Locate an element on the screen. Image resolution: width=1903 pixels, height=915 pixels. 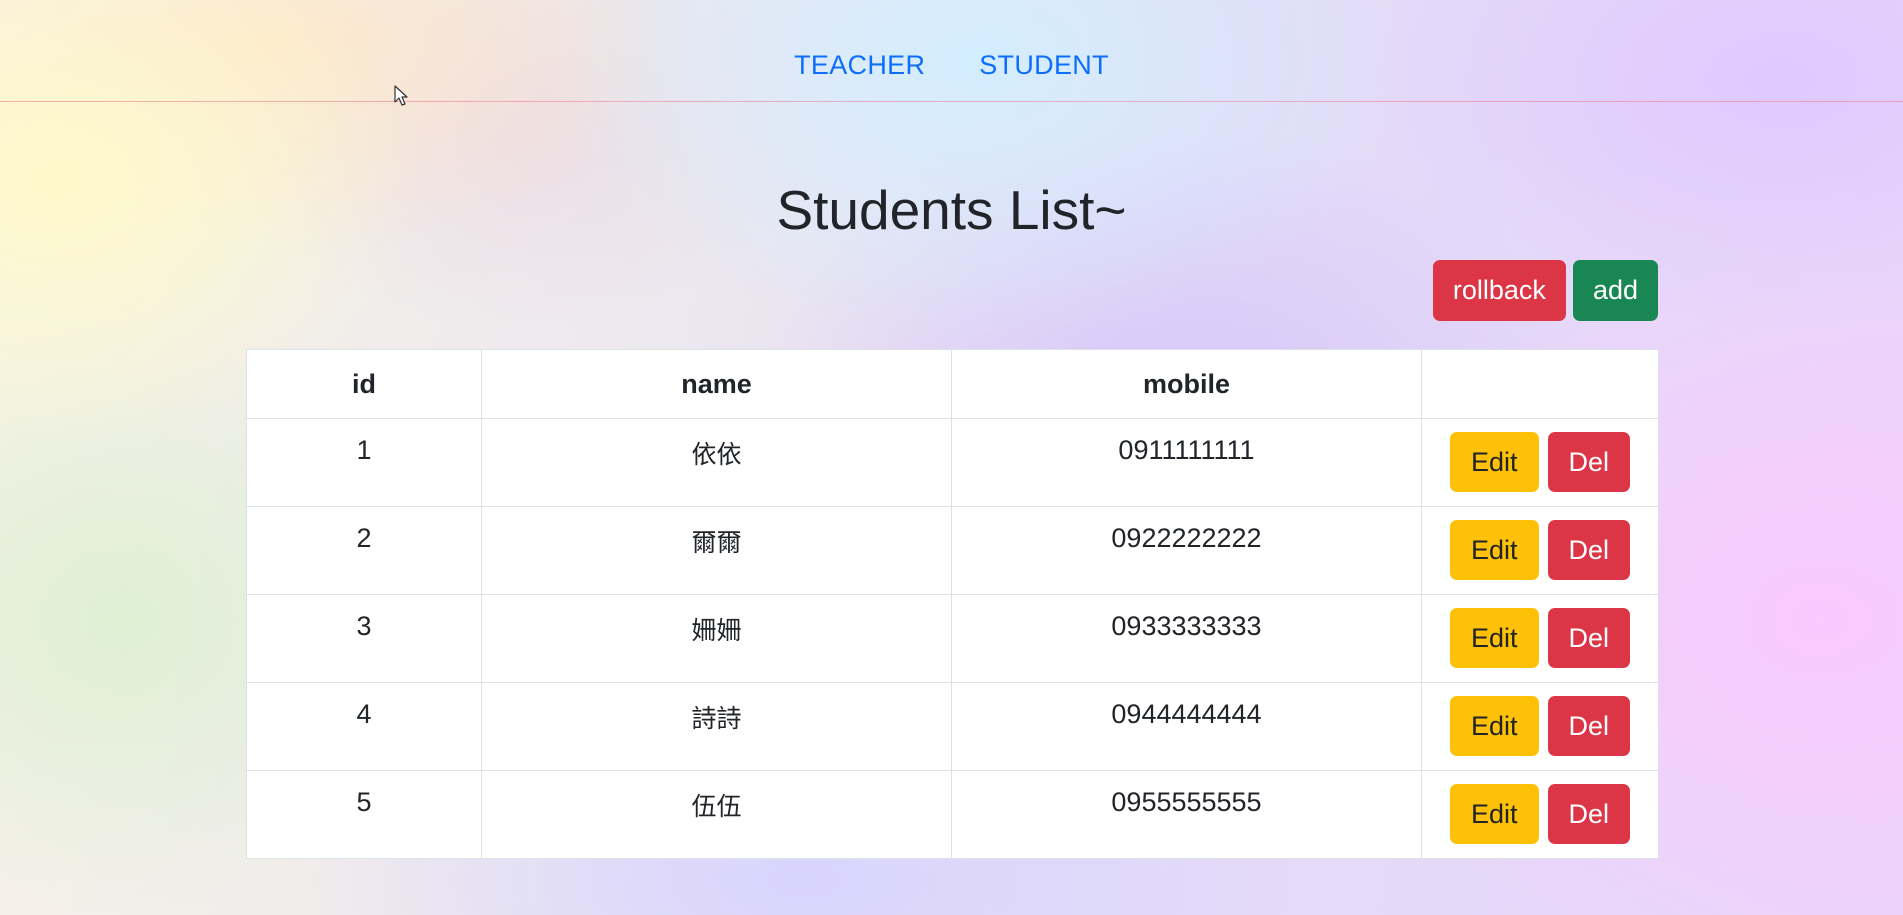
cell-id: 3 is located at coordinates (364, 638).